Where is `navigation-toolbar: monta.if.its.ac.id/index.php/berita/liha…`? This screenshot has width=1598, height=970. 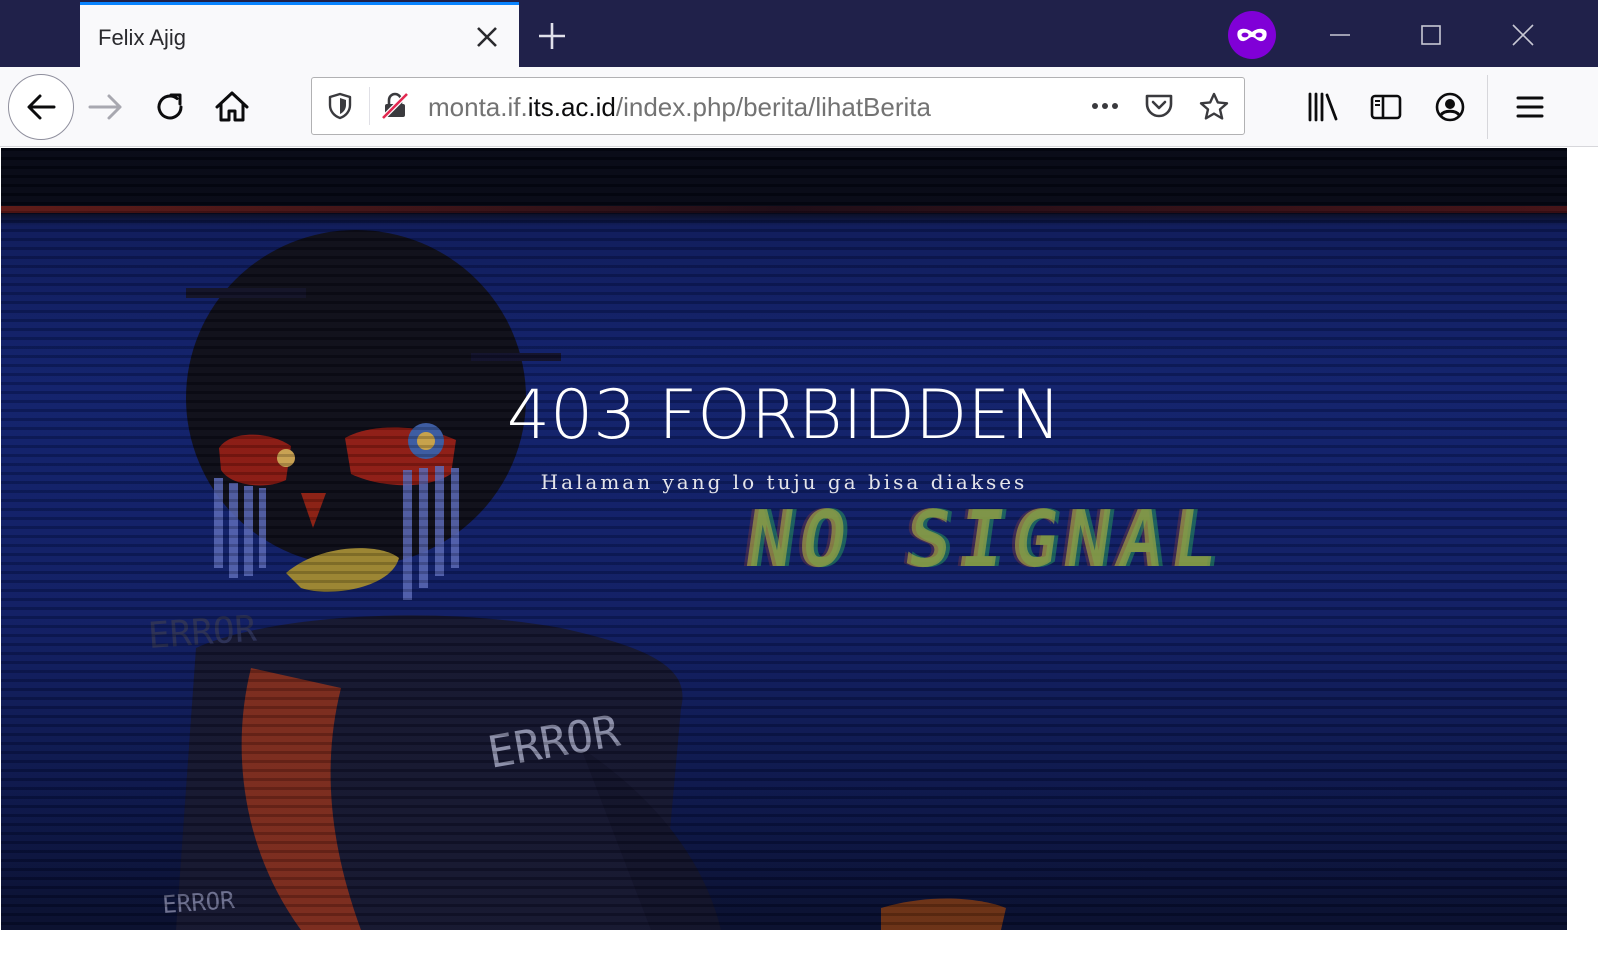
navigation-toolbar: monta.if.its.ac.id/index.php/berita/liha… is located at coordinates (799, 107).